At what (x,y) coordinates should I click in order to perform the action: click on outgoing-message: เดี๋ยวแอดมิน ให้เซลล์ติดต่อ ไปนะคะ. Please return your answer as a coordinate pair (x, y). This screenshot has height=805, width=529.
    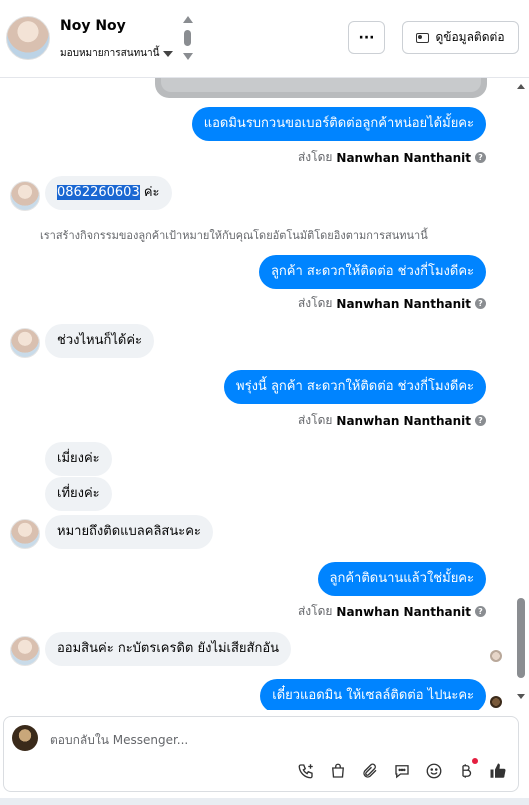
    Looking at the image, I should click on (373, 694).